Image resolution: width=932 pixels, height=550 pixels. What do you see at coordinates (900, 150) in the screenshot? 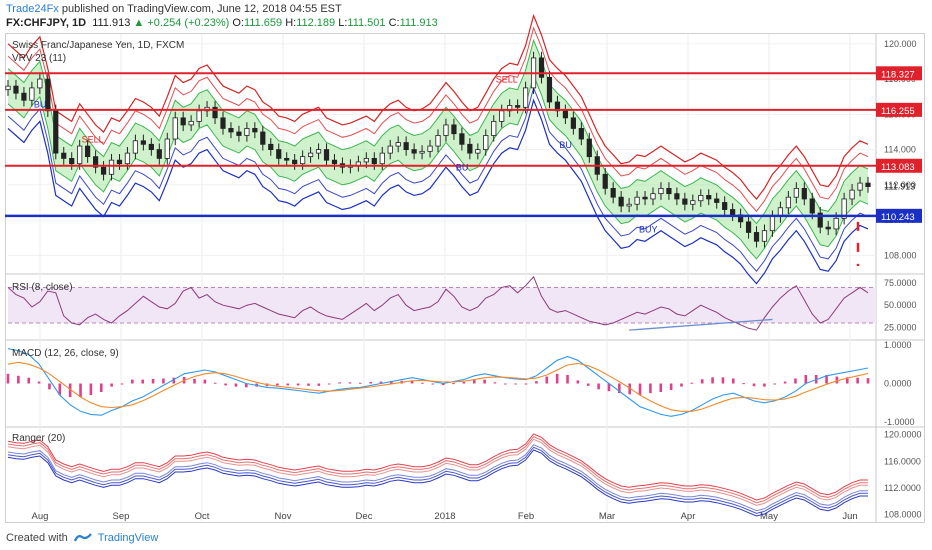
I see `price-tick-label: 114.000` at bounding box center [900, 150].